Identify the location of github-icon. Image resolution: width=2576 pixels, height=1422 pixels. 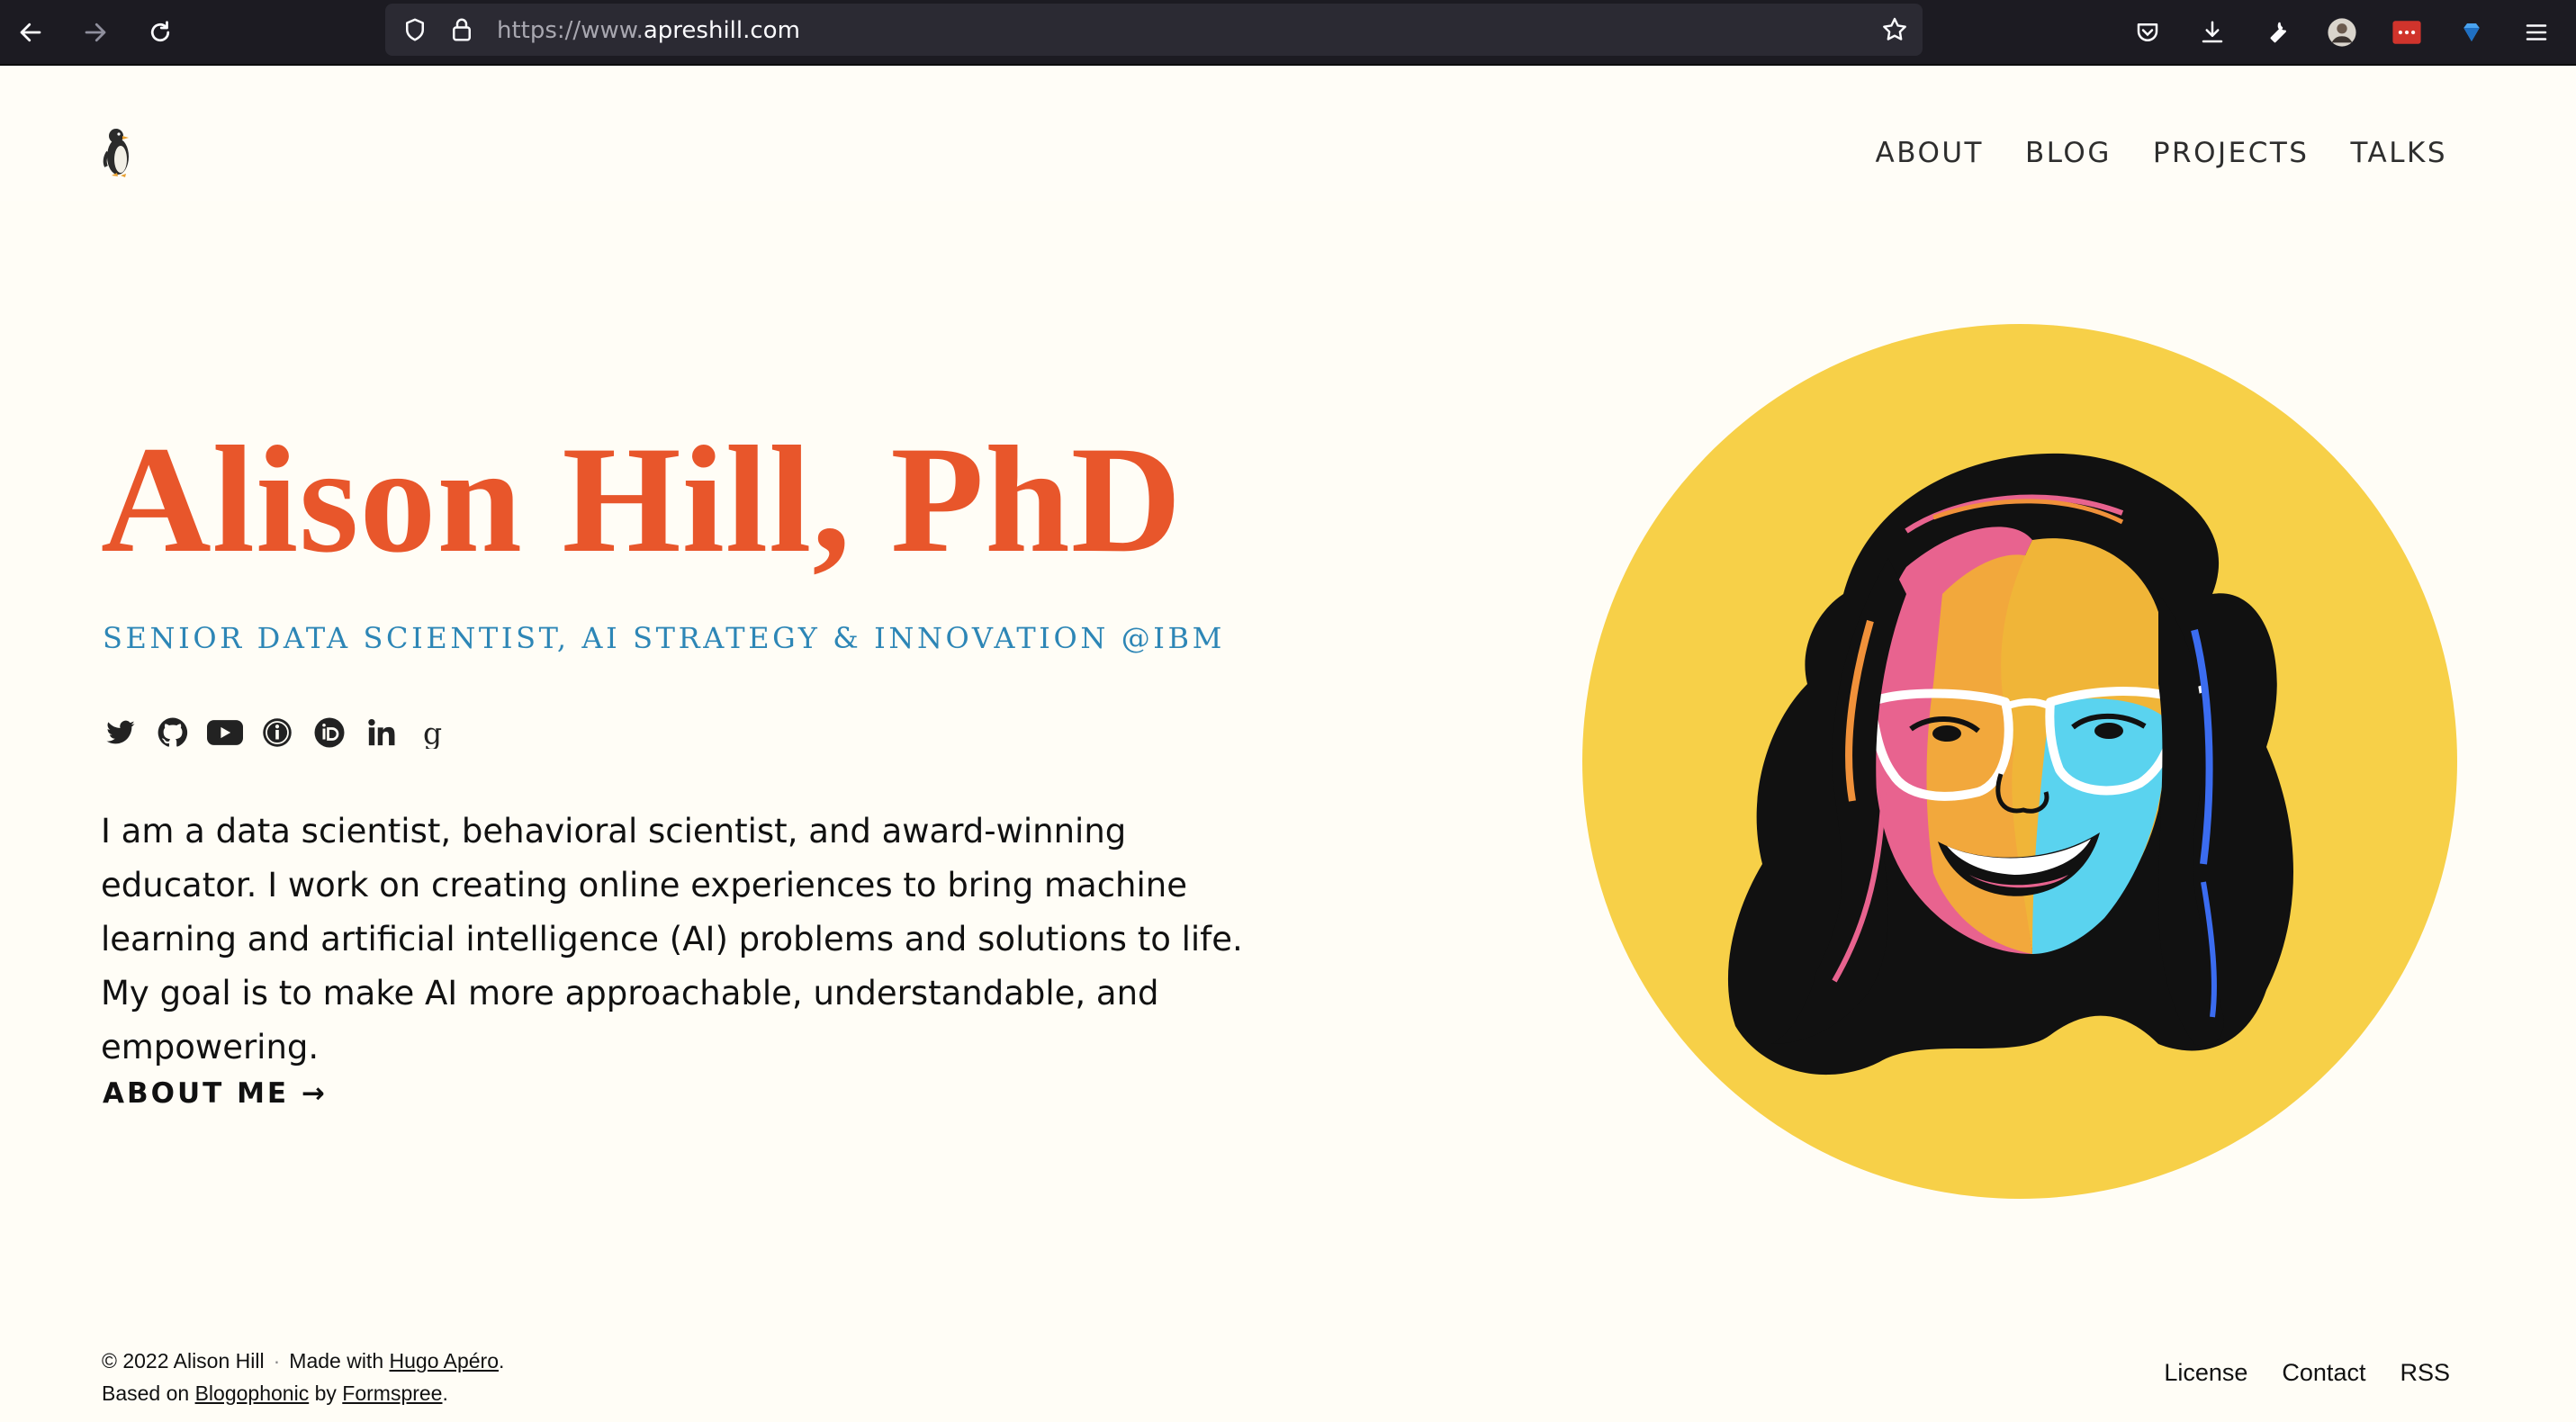
(173, 733).